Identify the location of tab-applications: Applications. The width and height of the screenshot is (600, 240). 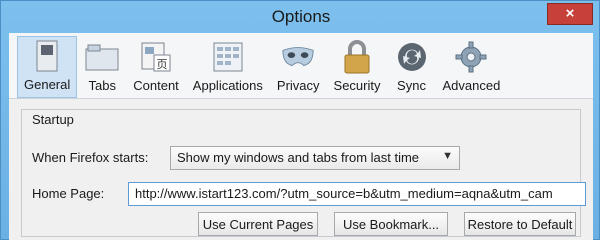
(228, 67).